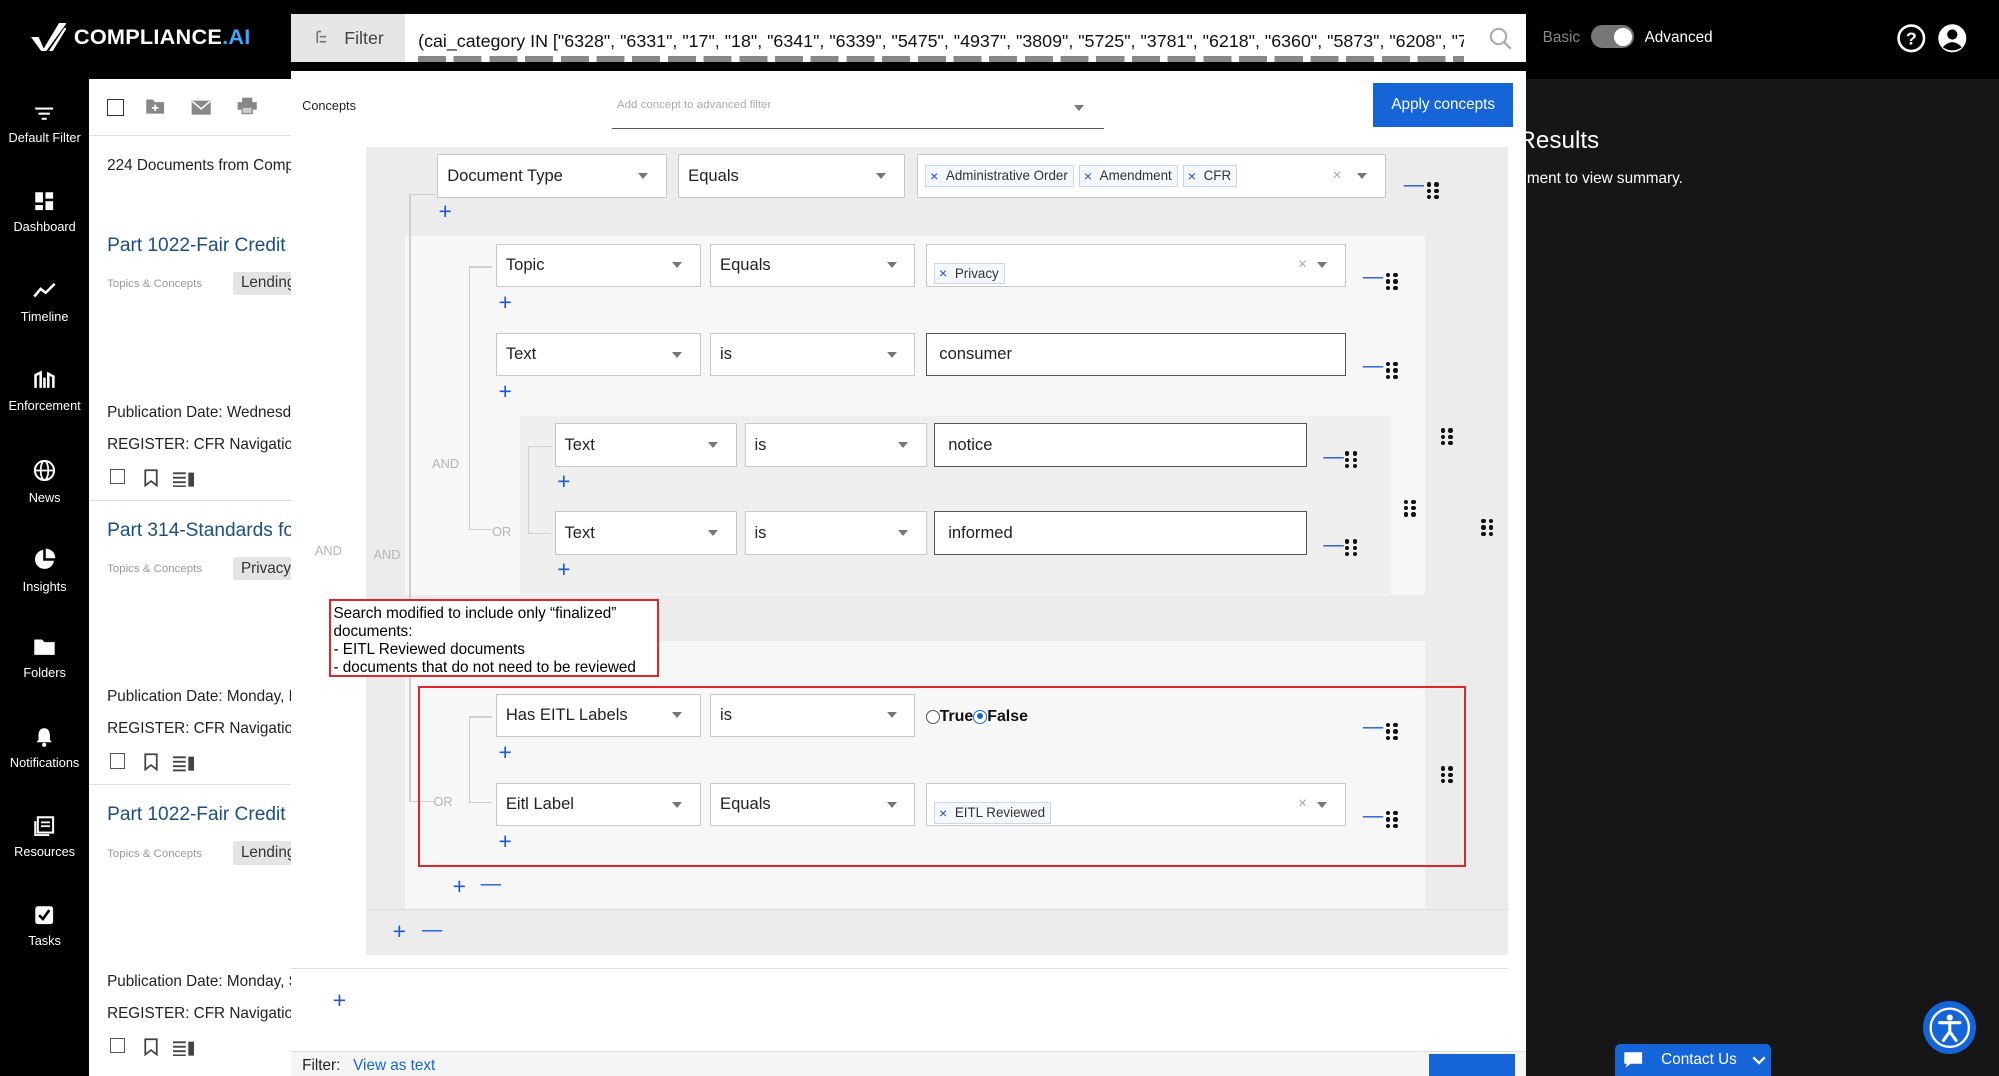 This screenshot has height=1076, width=1999. Describe the element at coordinates (247, 109) in the screenshot. I see `print-icon` at that location.